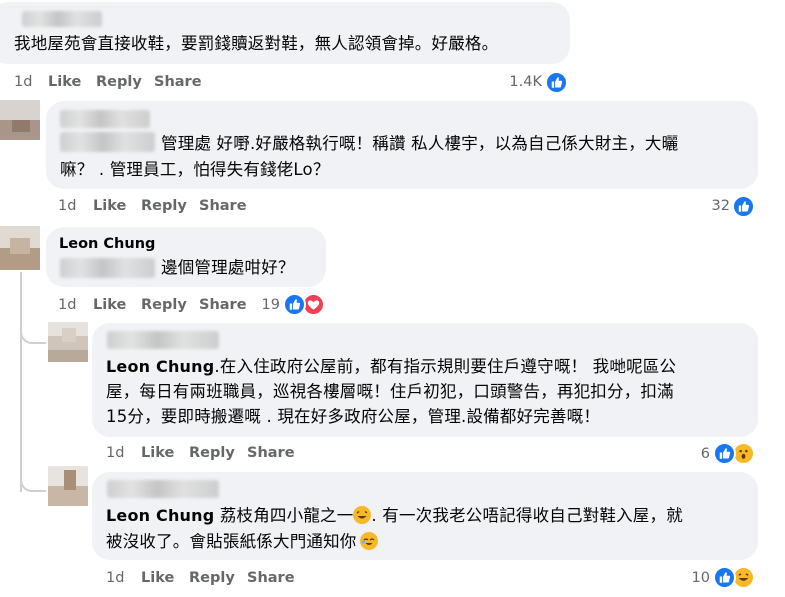 The width and height of the screenshot is (785, 597). What do you see at coordinates (284, 515) in the screenshot?
I see `reply-text-a: 荔枝角四小龍之一` at bounding box center [284, 515].